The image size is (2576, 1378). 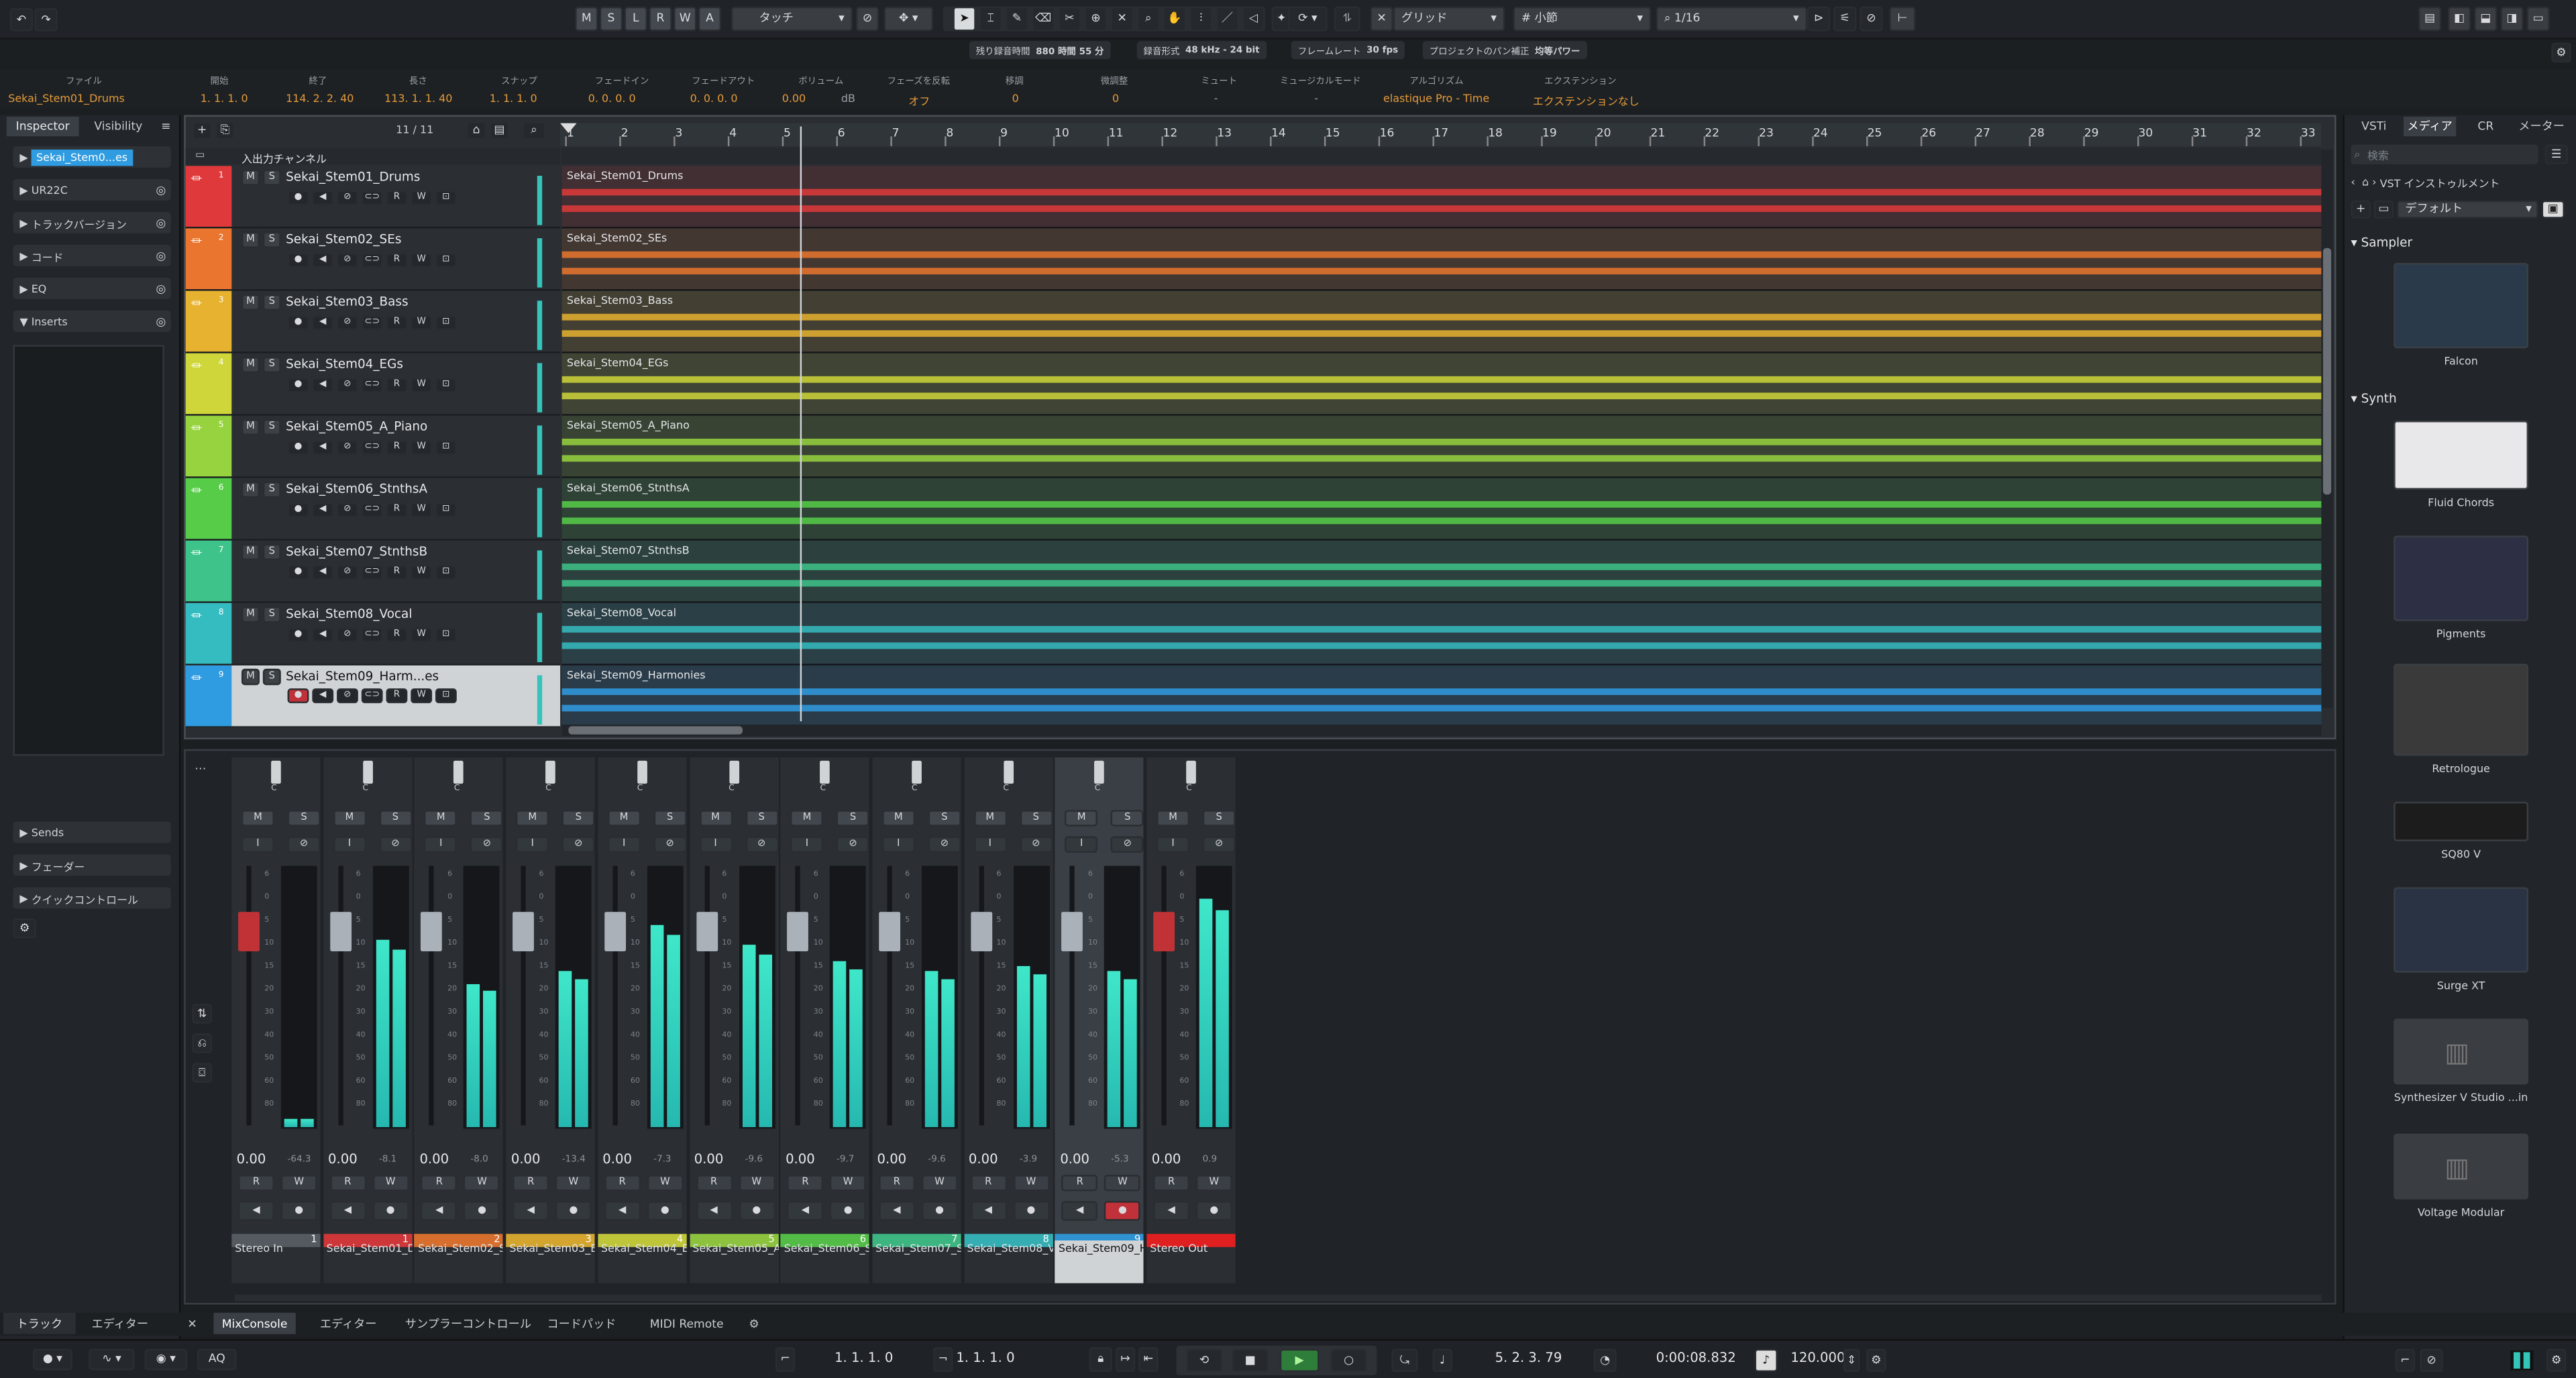 I want to click on musical-mode-value: -, so click(x=1316, y=98).